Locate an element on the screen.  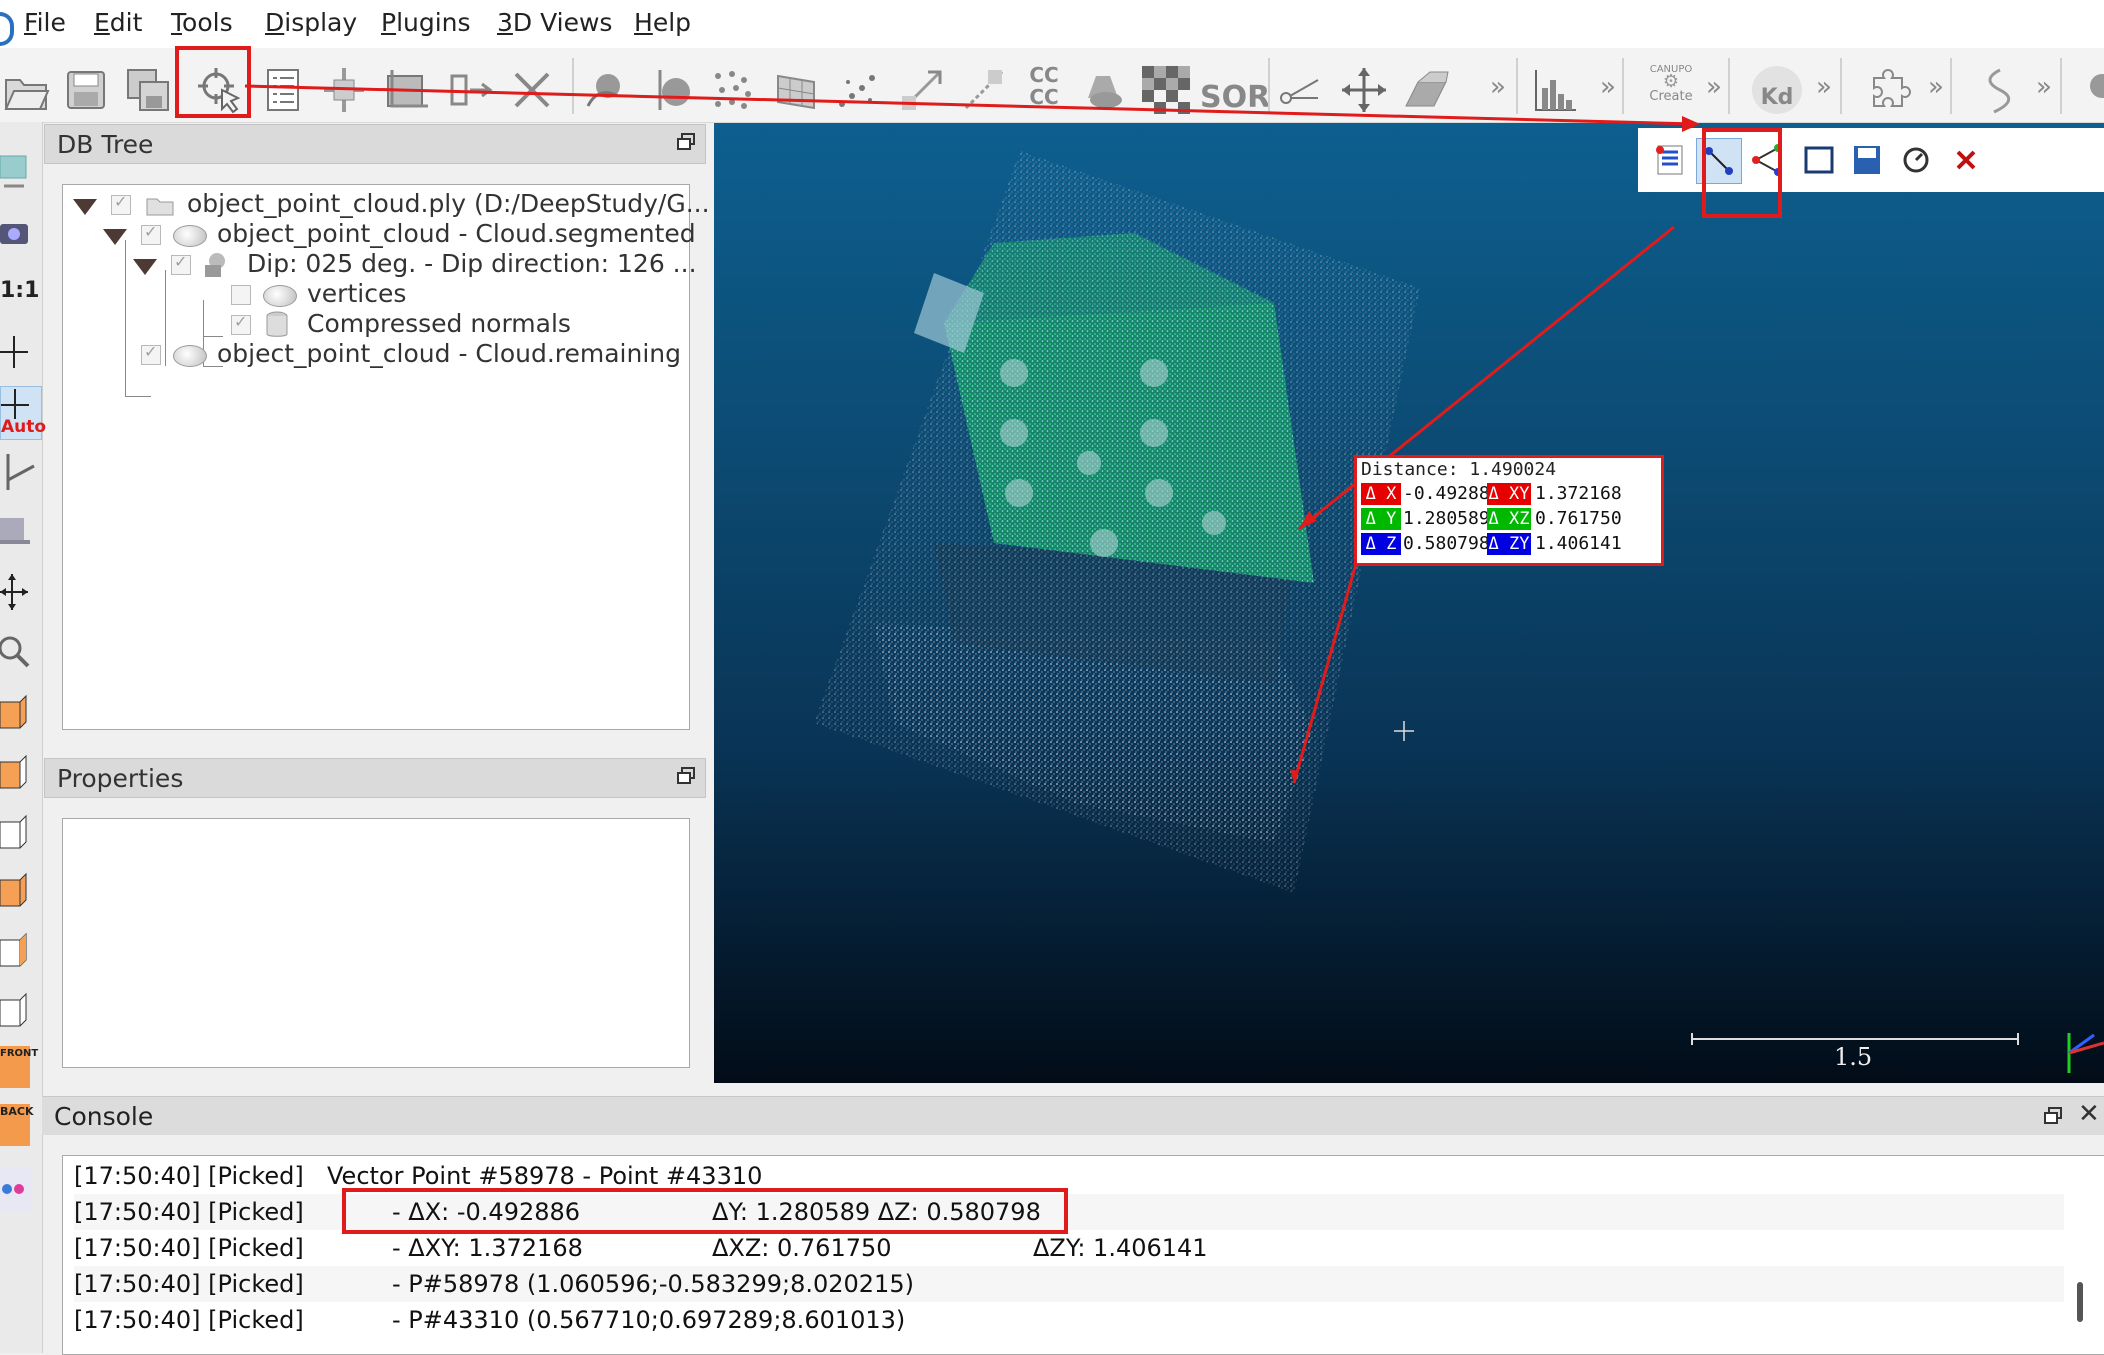
puzzle-icon is located at coordinates (1890, 90).